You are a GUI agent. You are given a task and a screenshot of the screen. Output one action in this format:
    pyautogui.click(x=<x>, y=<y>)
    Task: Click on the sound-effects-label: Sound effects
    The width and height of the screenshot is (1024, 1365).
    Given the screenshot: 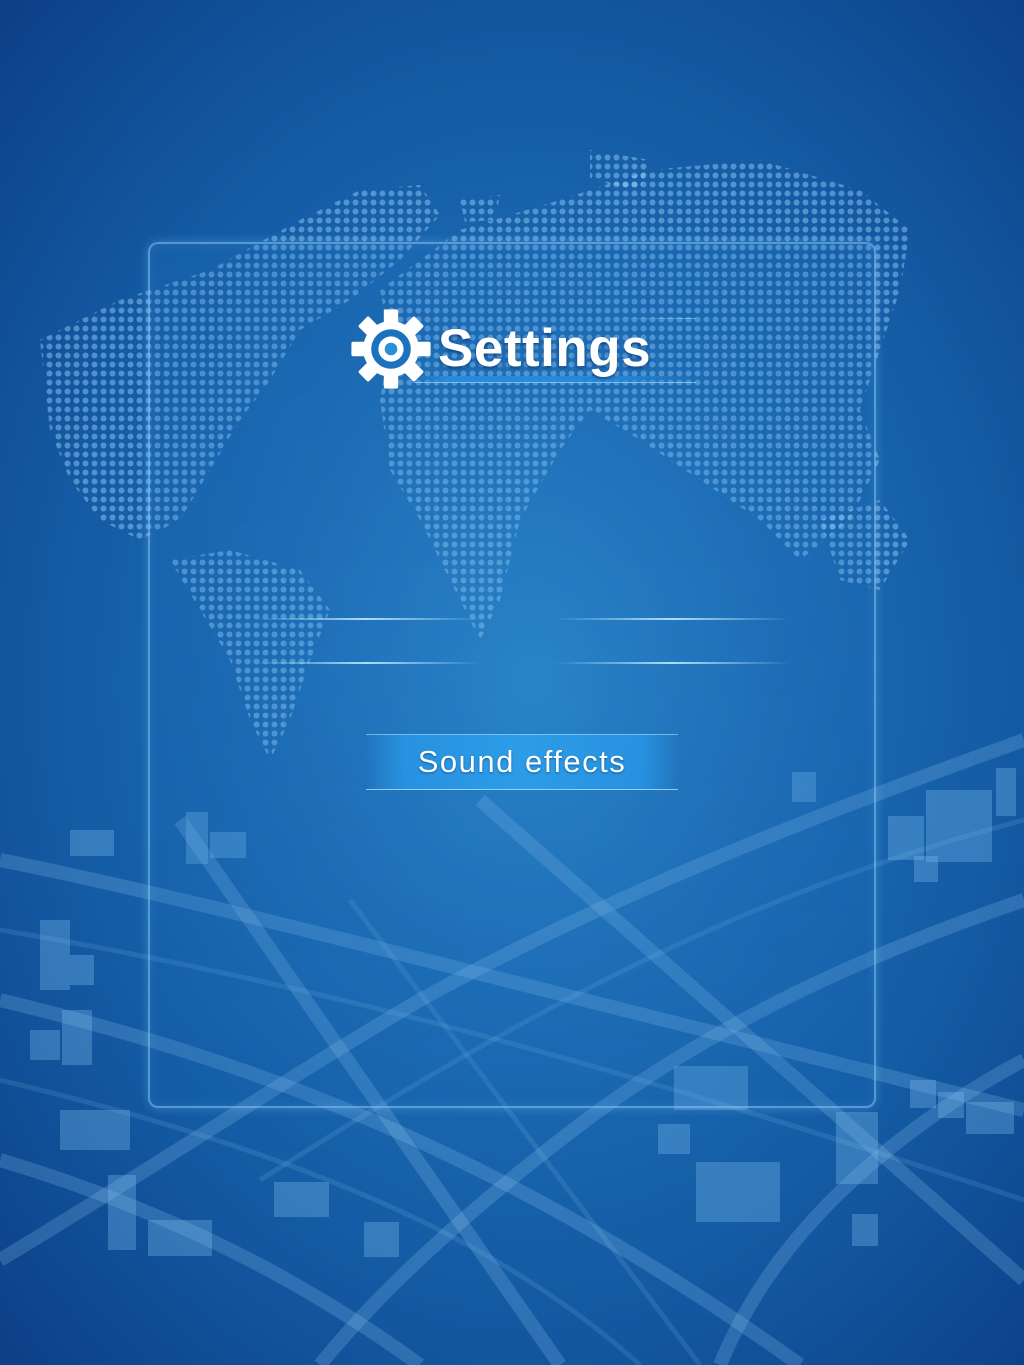 What is the action you would take?
    pyautogui.click(x=522, y=761)
    